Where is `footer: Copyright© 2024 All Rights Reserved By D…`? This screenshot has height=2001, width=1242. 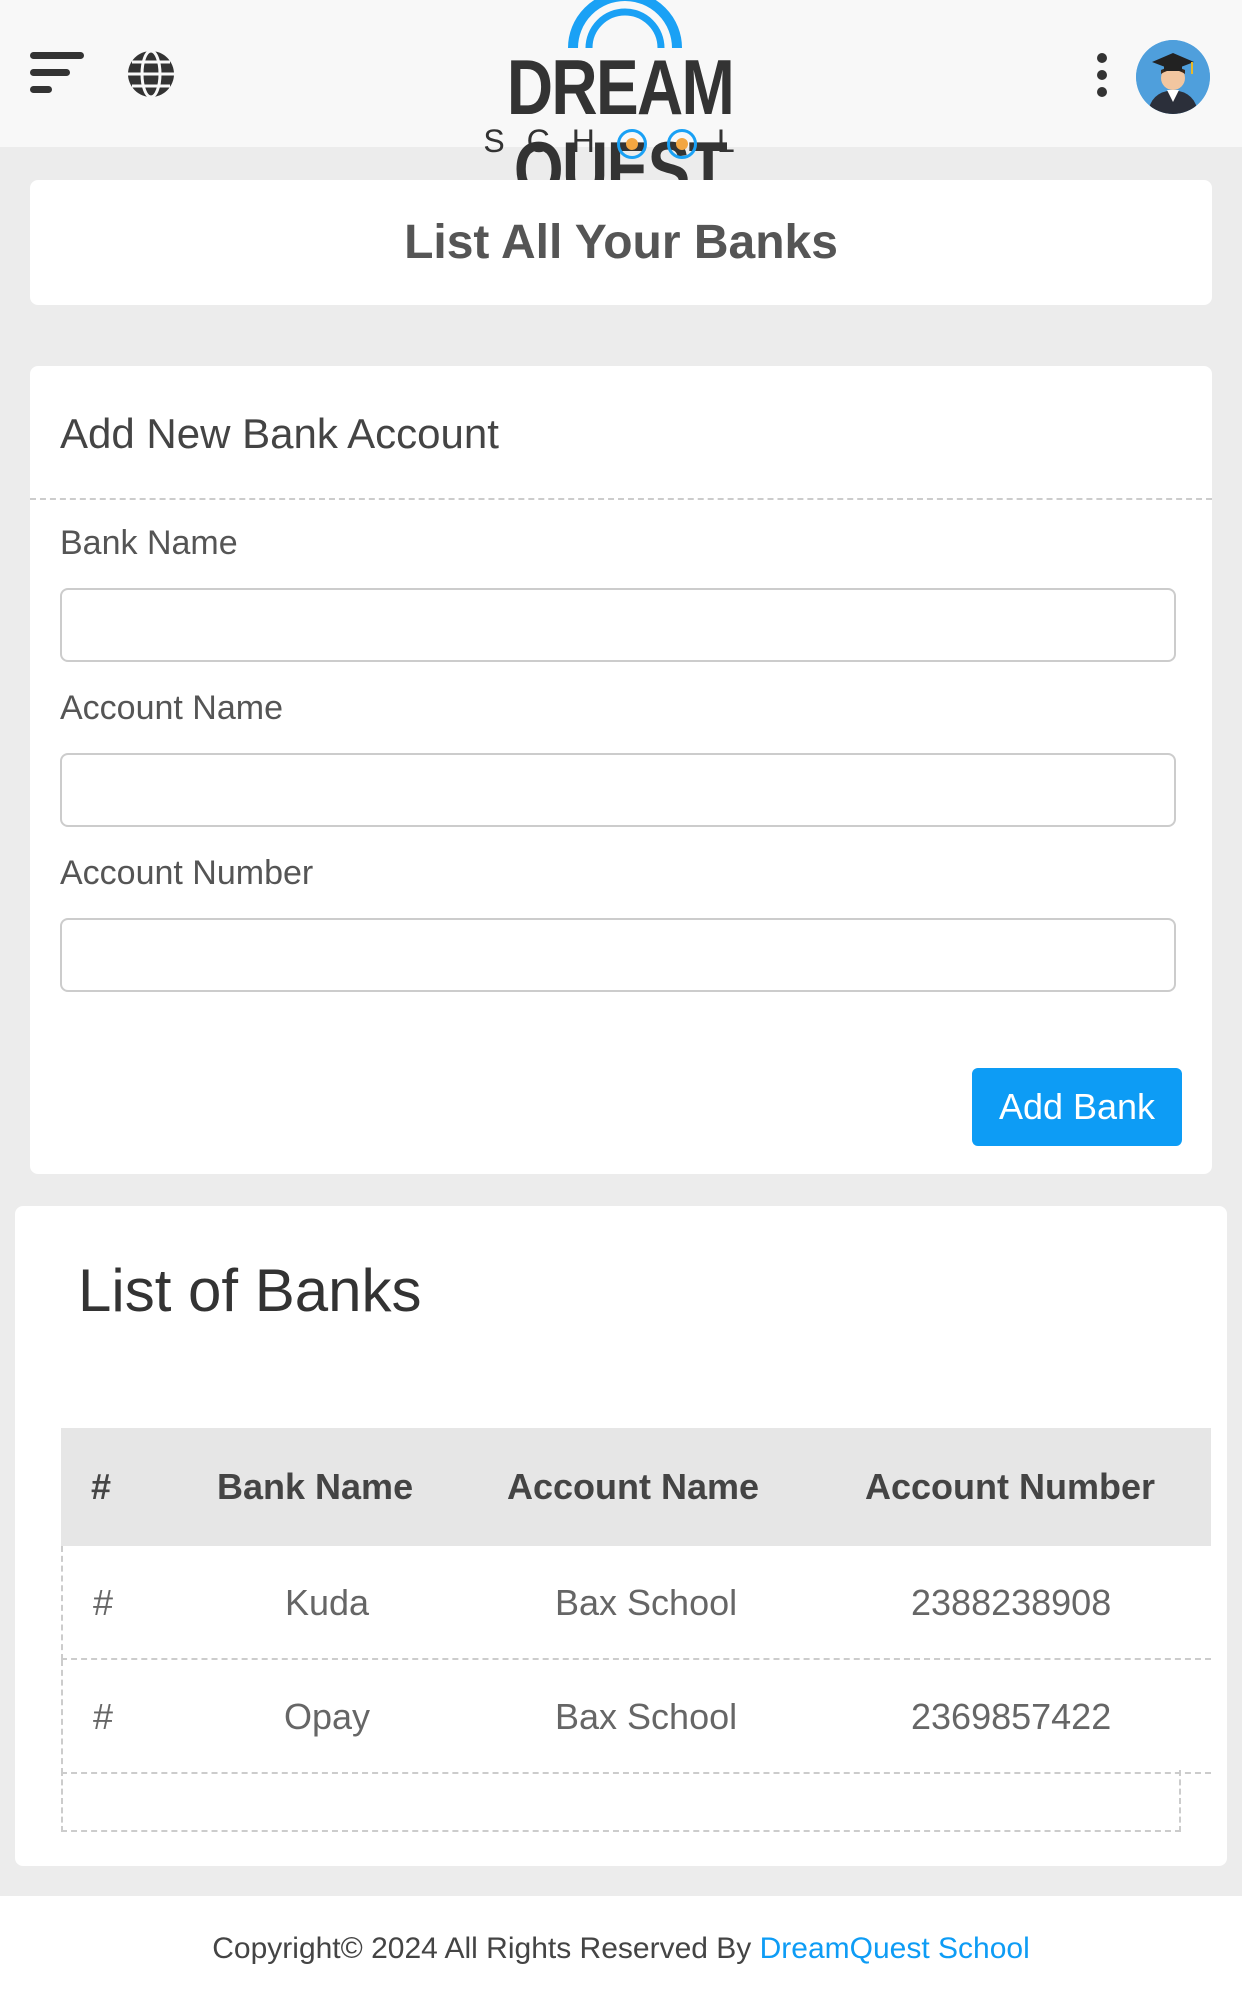 footer: Copyright© 2024 All Rights Reserved By D… is located at coordinates (621, 1948).